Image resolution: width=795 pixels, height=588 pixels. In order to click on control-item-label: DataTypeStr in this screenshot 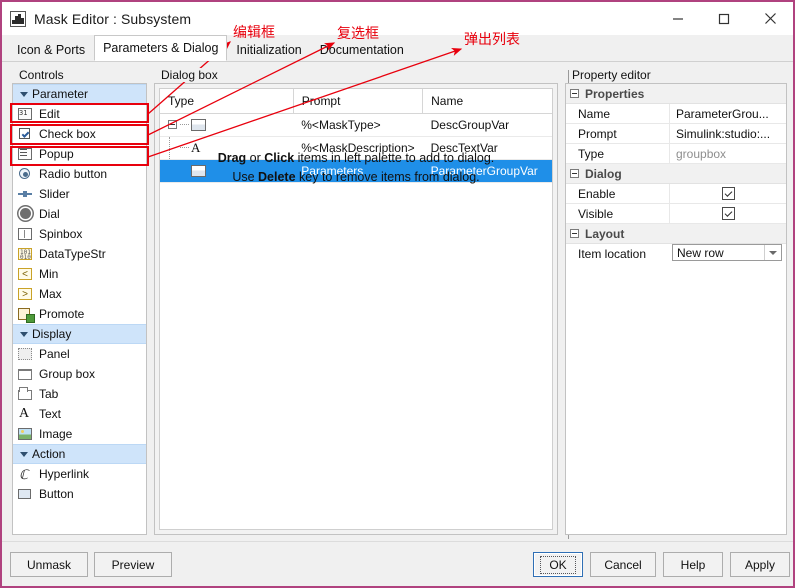, I will do `click(72, 254)`.